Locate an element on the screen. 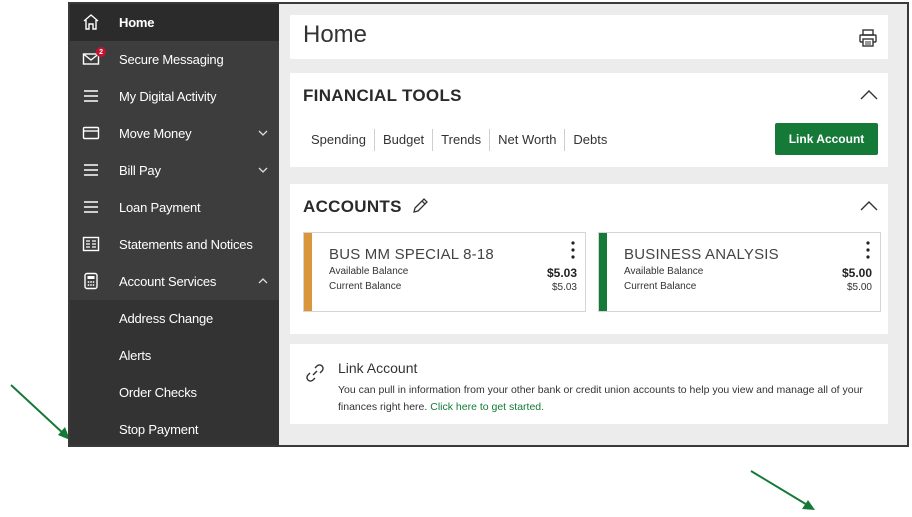 The width and height of the screenshot is (912, 517). sidebar-subitem-address-change: Address Change is located at coordinates (174, 318).